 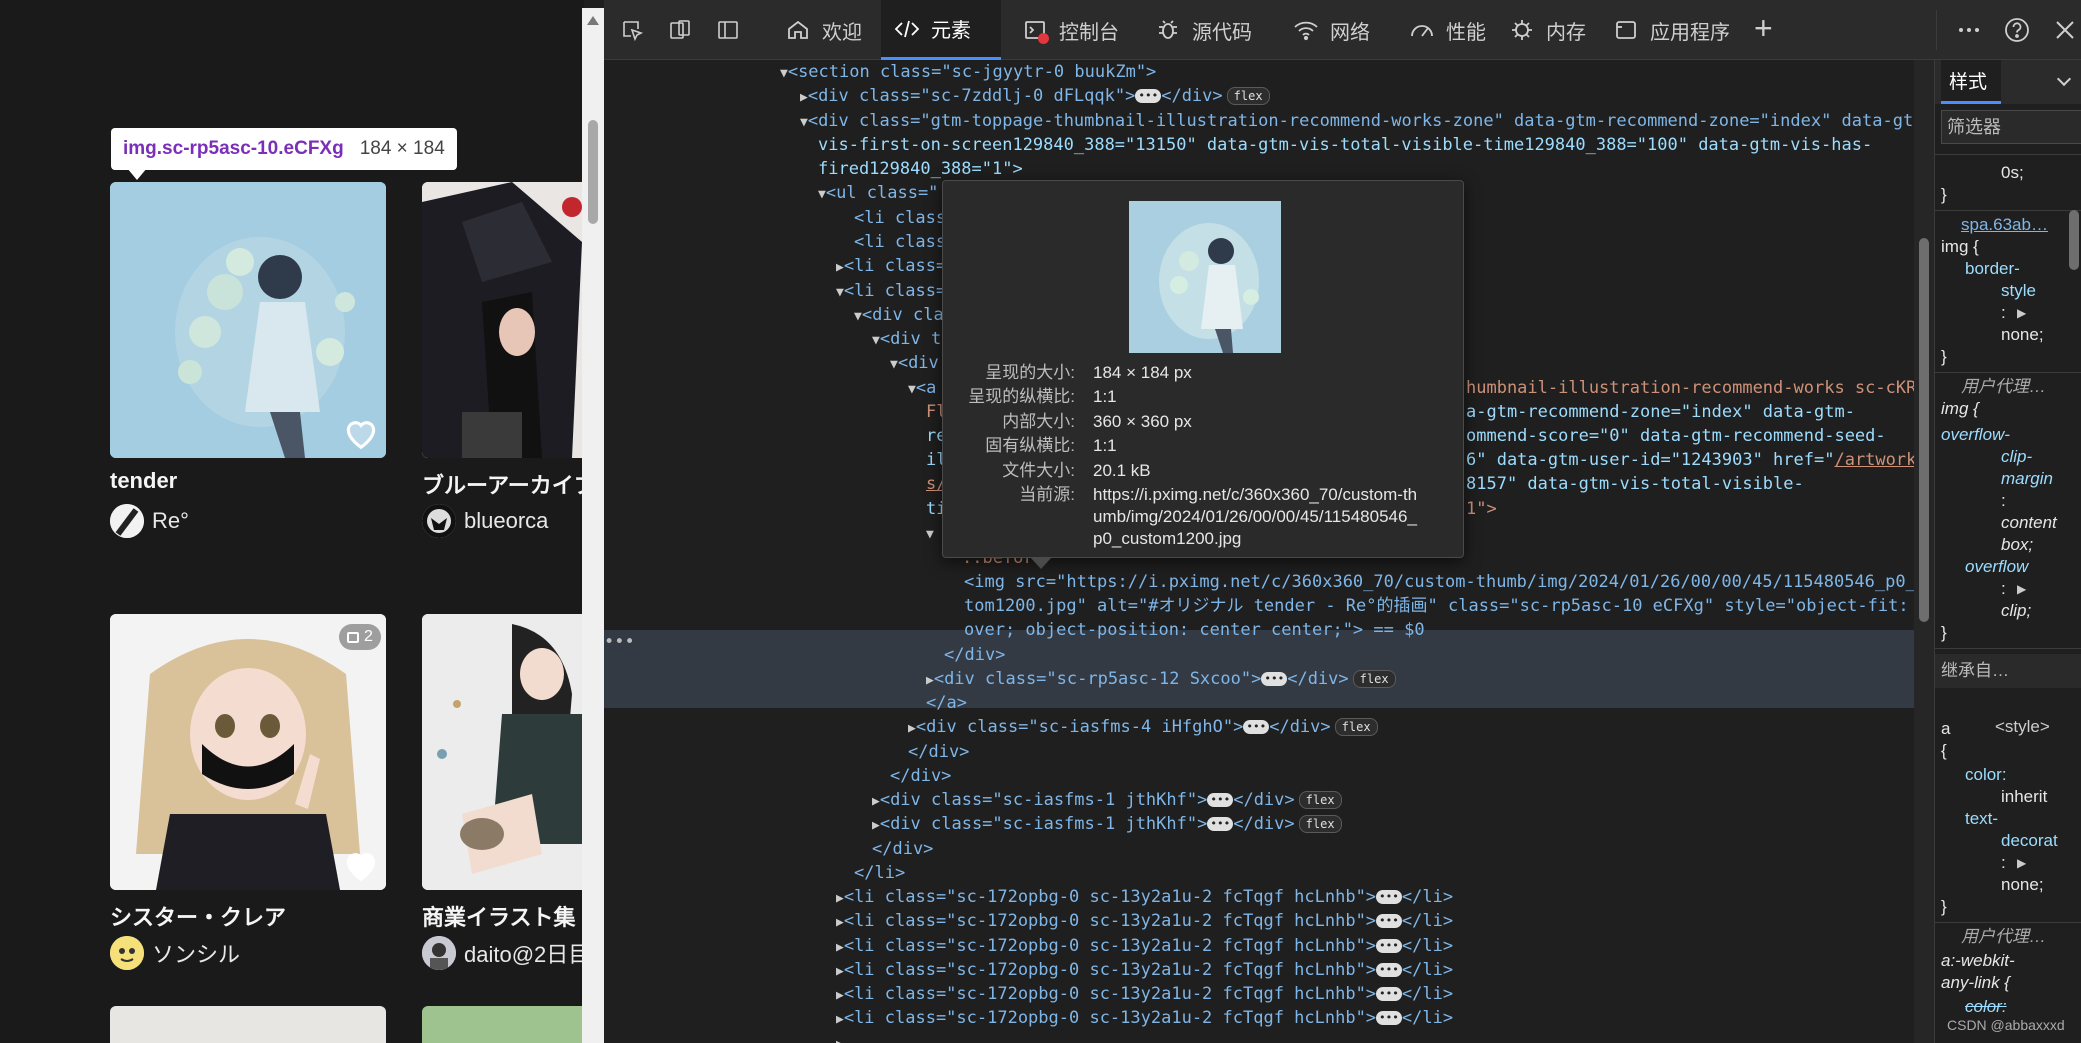 What do you see at coordinates (891, 291) in the screenshot?
I see `dom-node: ▼<li class=` at bounding box center [891, 291].